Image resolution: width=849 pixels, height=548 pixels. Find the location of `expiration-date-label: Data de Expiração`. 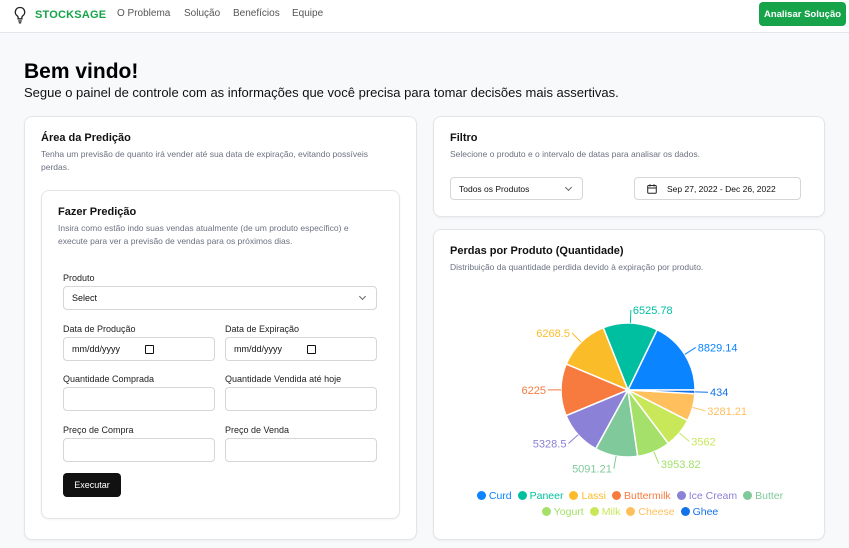

expiration-date-label: Data de Expiração is located at coordinates (262, 329).